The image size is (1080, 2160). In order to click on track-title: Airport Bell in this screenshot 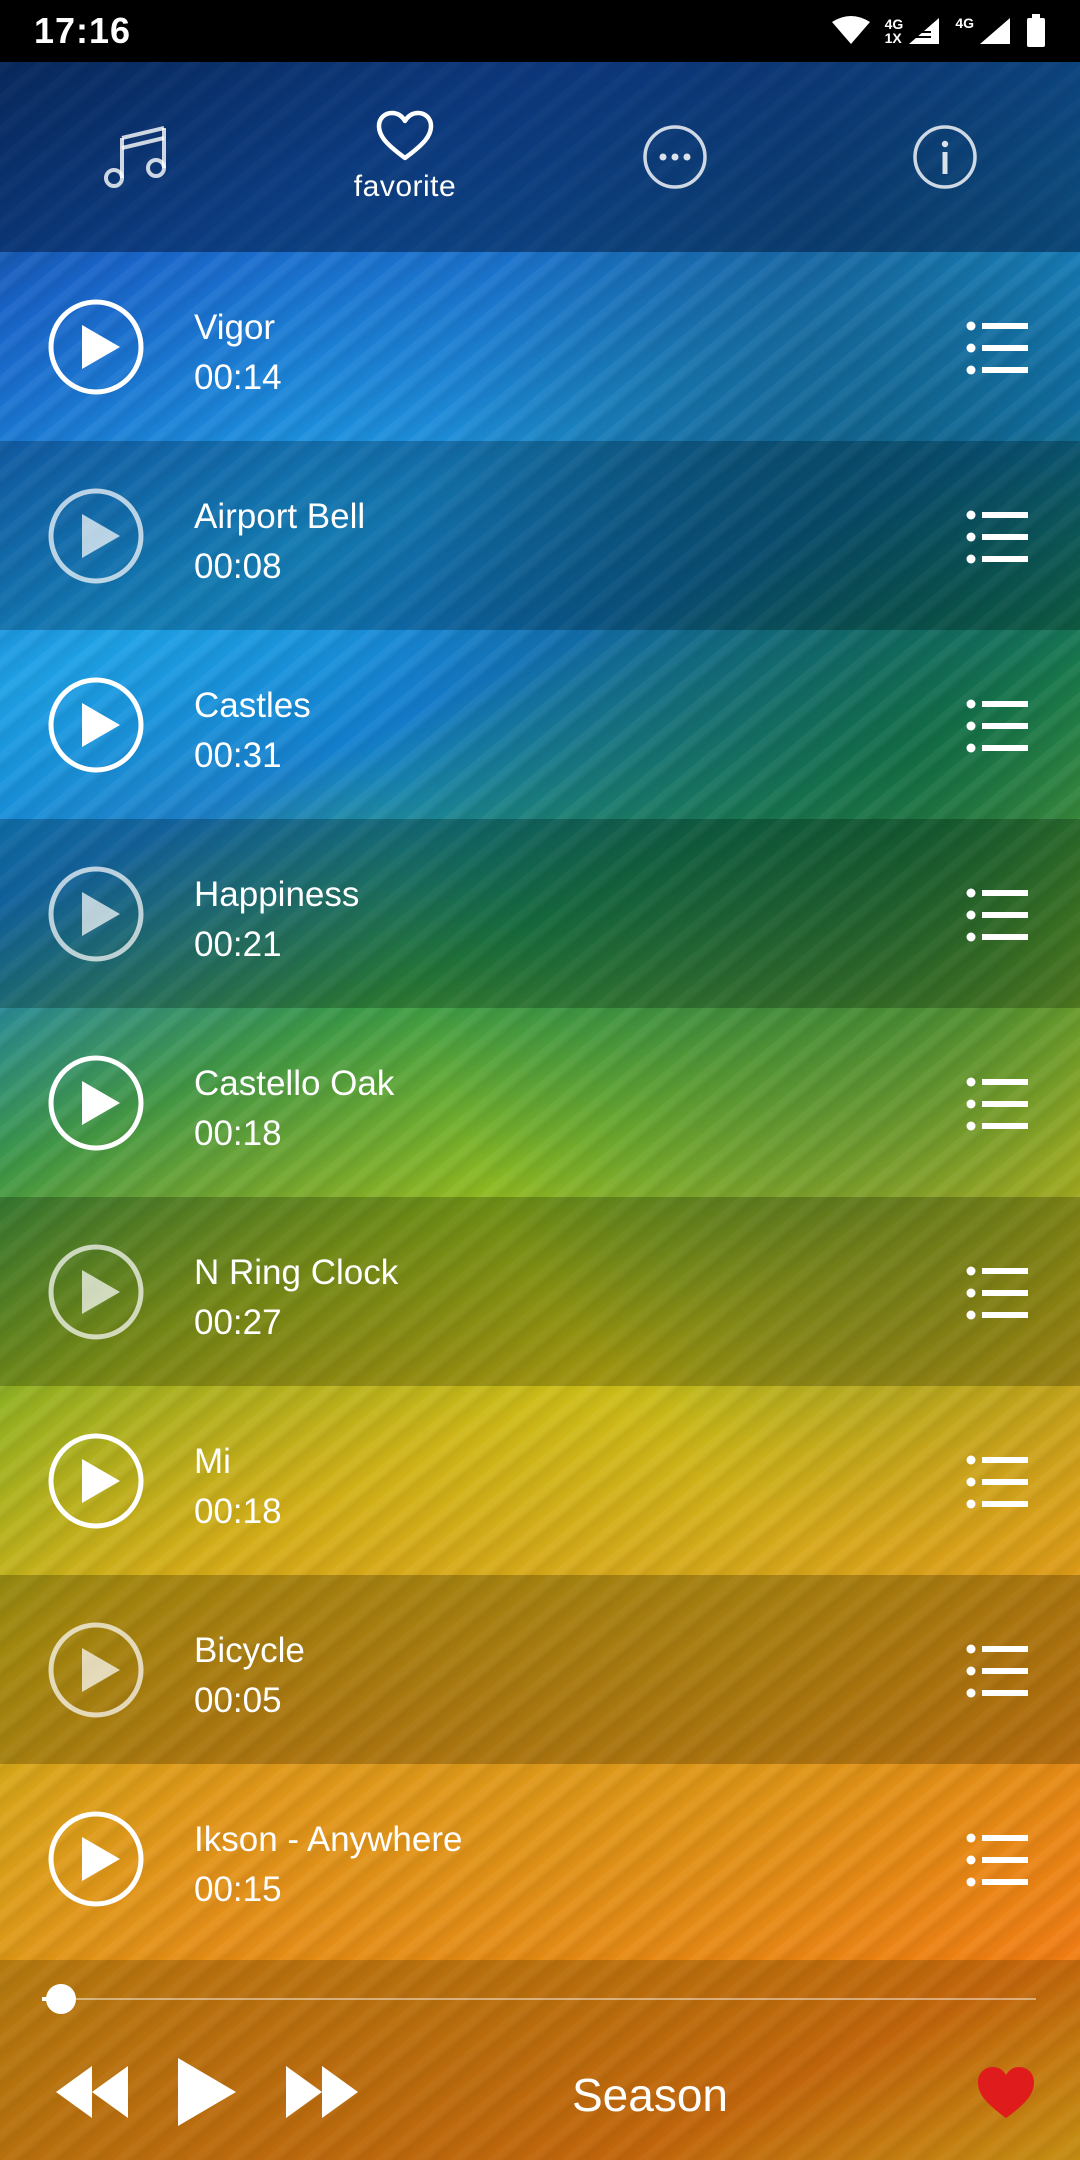, I will do `click(280, 516)`.